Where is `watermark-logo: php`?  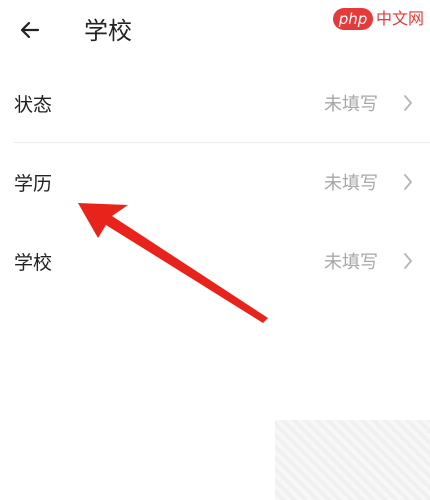 watermark-logo: php is located at coordinates (352, 19).